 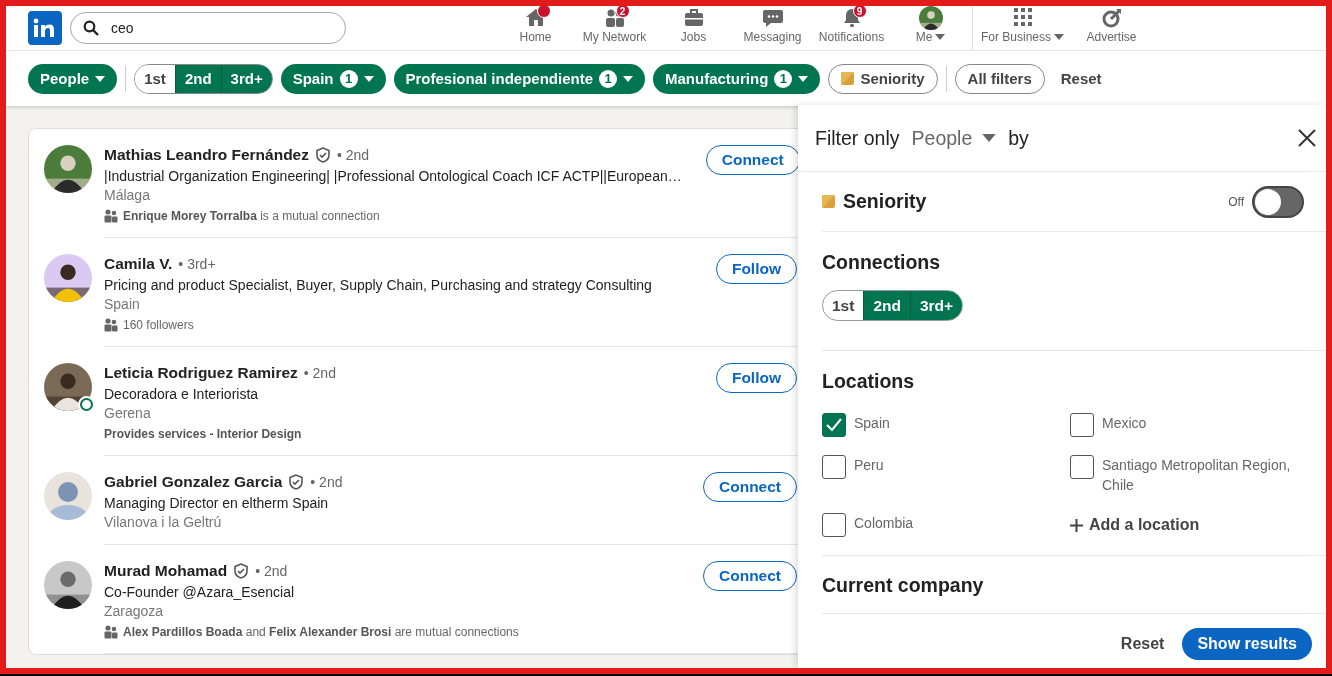 I want to click on nav-label: Messaging, so click(x=772, y=37).